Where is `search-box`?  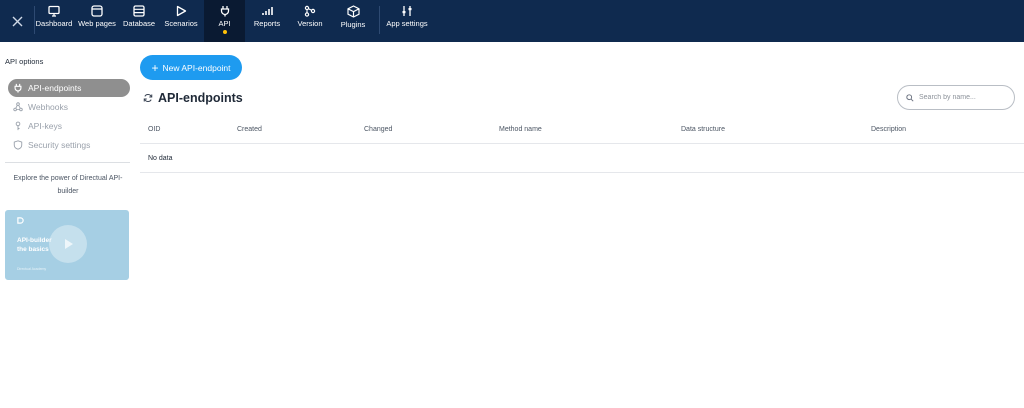
search-box is located at coordinates (956, 97).